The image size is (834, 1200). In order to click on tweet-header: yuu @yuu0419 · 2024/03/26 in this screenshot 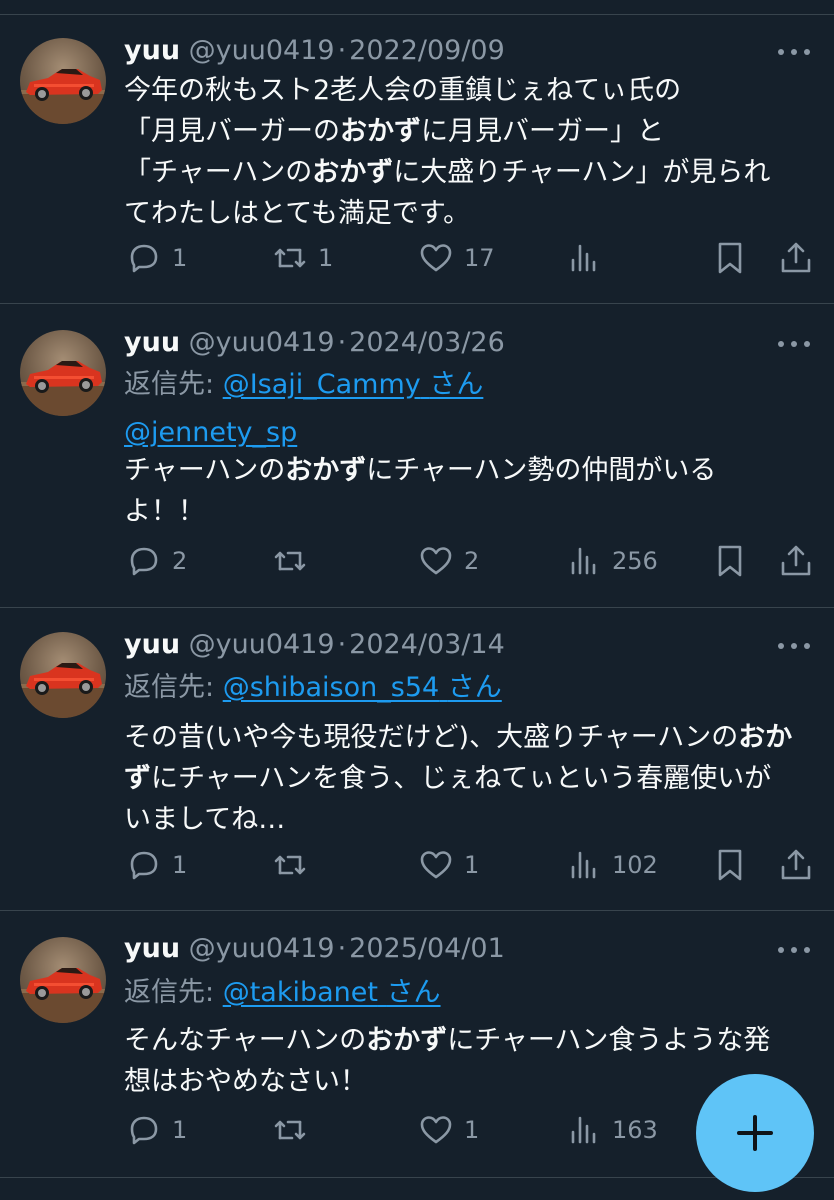, I will do `click(314, 343)`.